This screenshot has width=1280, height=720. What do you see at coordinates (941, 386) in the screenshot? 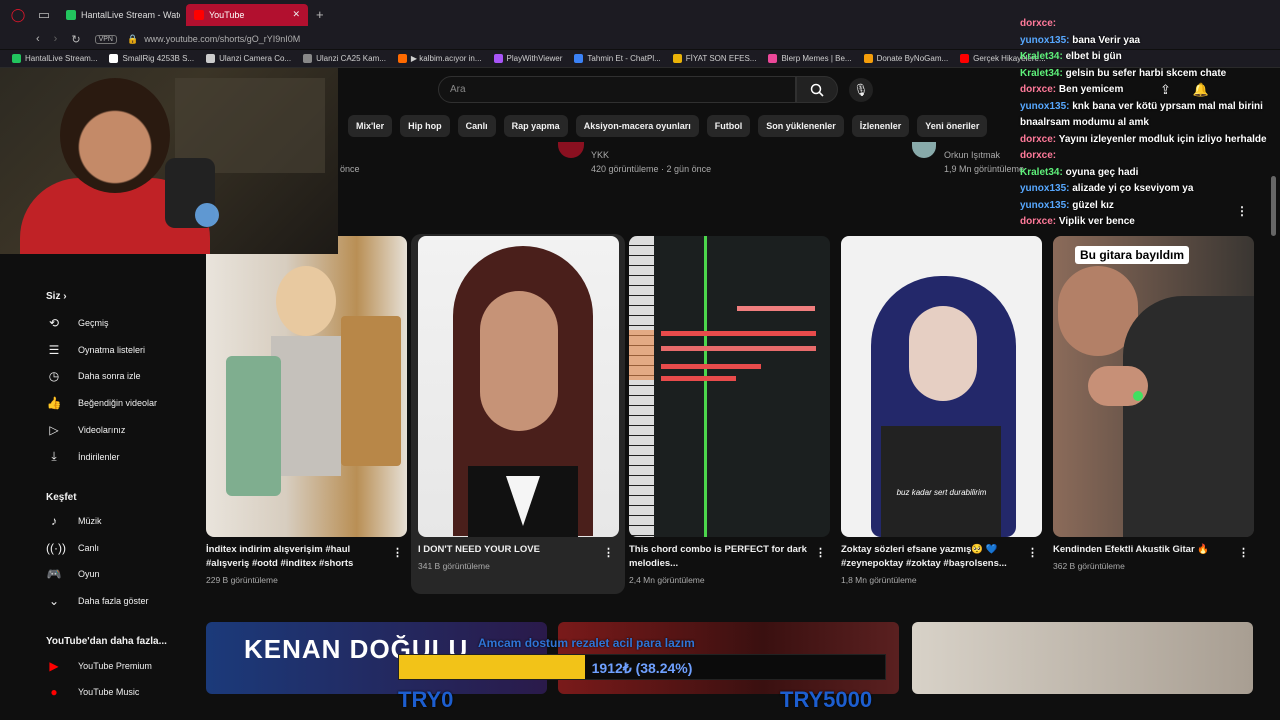
I see `short-thumbnail: buz kadar sert durabilirim` at bounding box center [941, 386].